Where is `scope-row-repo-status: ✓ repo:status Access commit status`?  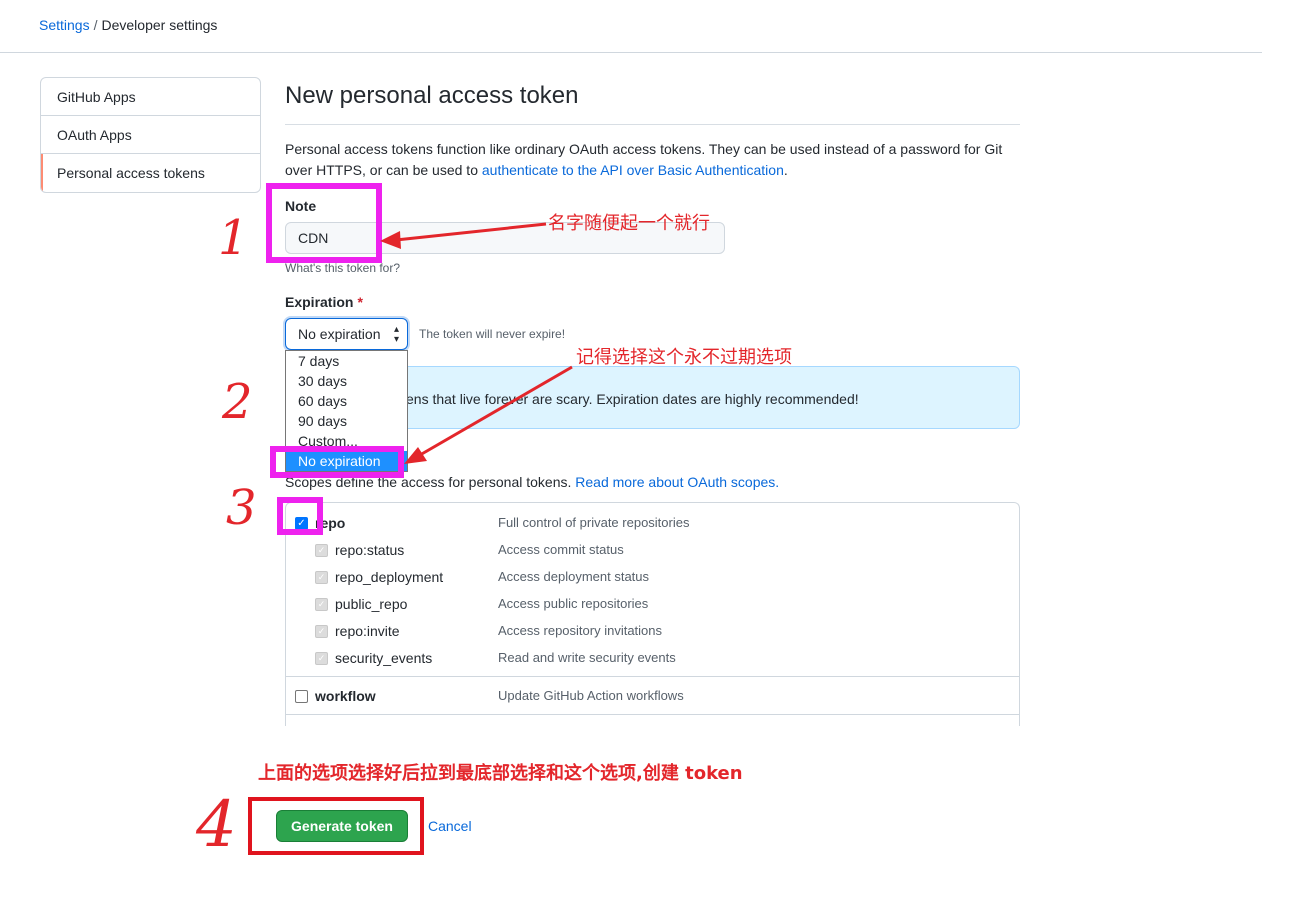 scope-row-repo-status: ✓ repo:status Access commit status is located at coordinates (652, 551).